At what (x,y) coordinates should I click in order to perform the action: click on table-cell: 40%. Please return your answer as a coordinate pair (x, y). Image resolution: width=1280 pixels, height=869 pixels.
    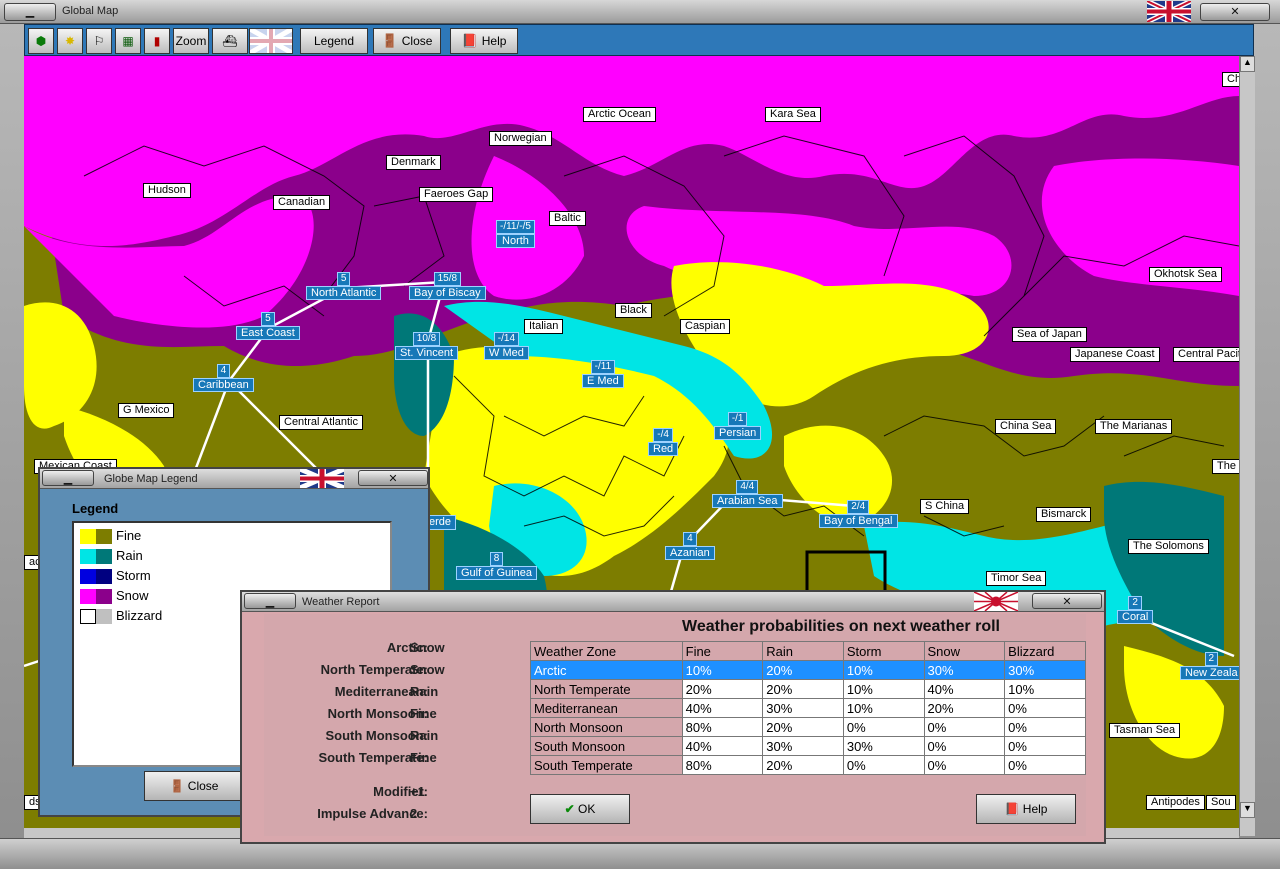
    Looking at the image, I should click on (964, 689).